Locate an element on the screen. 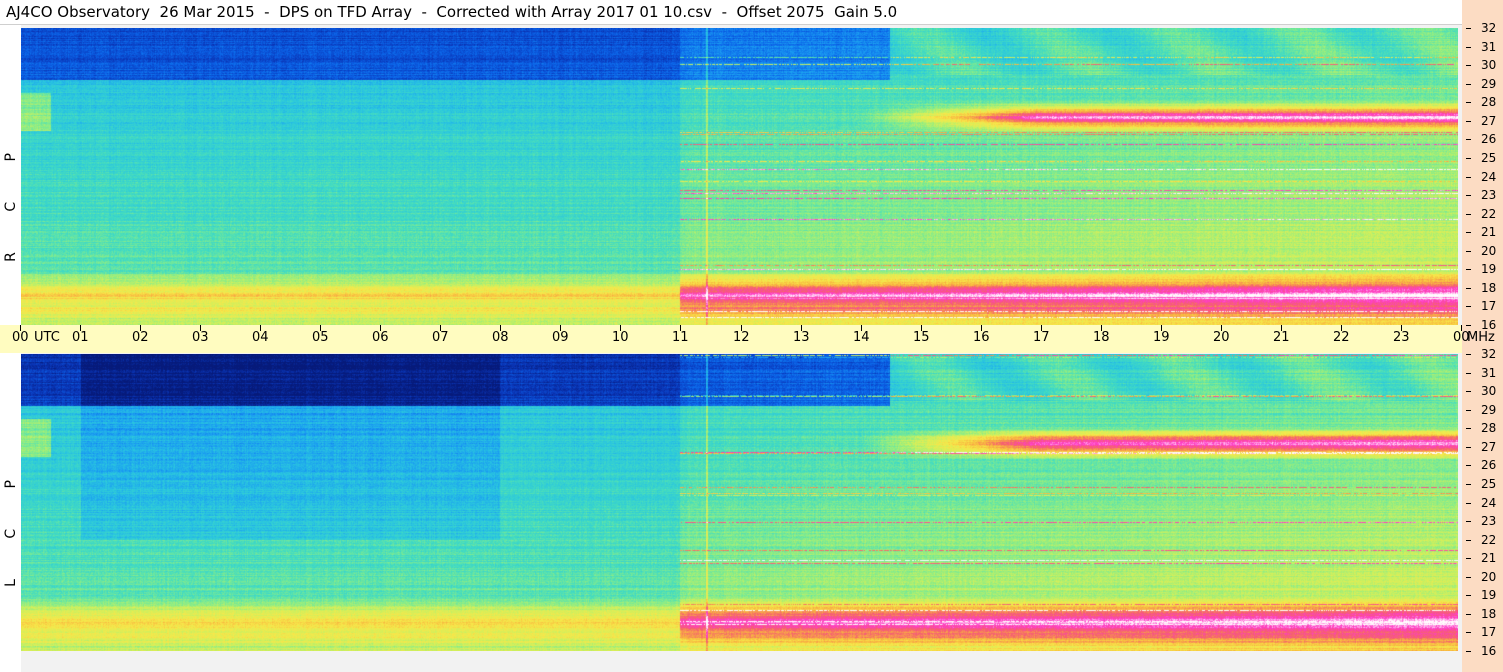  time-tick-label: 07 is located at coordinates (440, 337).